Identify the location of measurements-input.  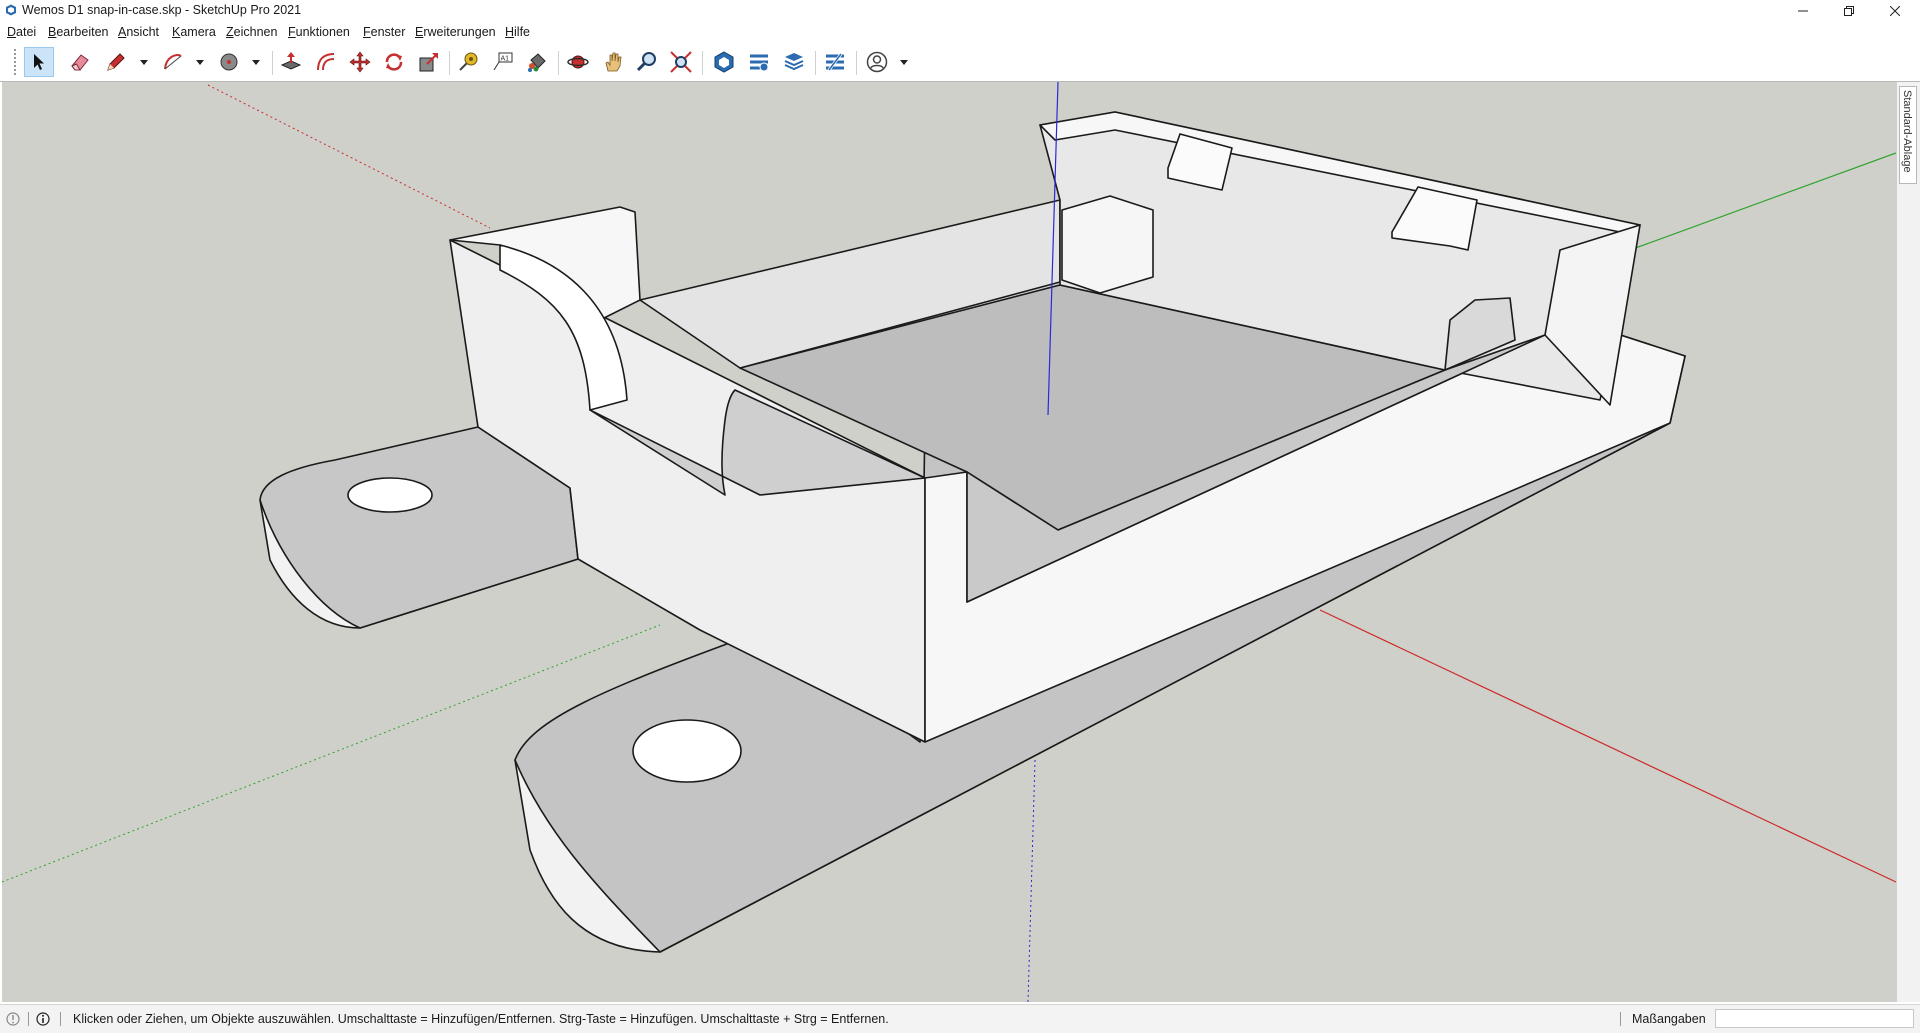
(1814, 1018).